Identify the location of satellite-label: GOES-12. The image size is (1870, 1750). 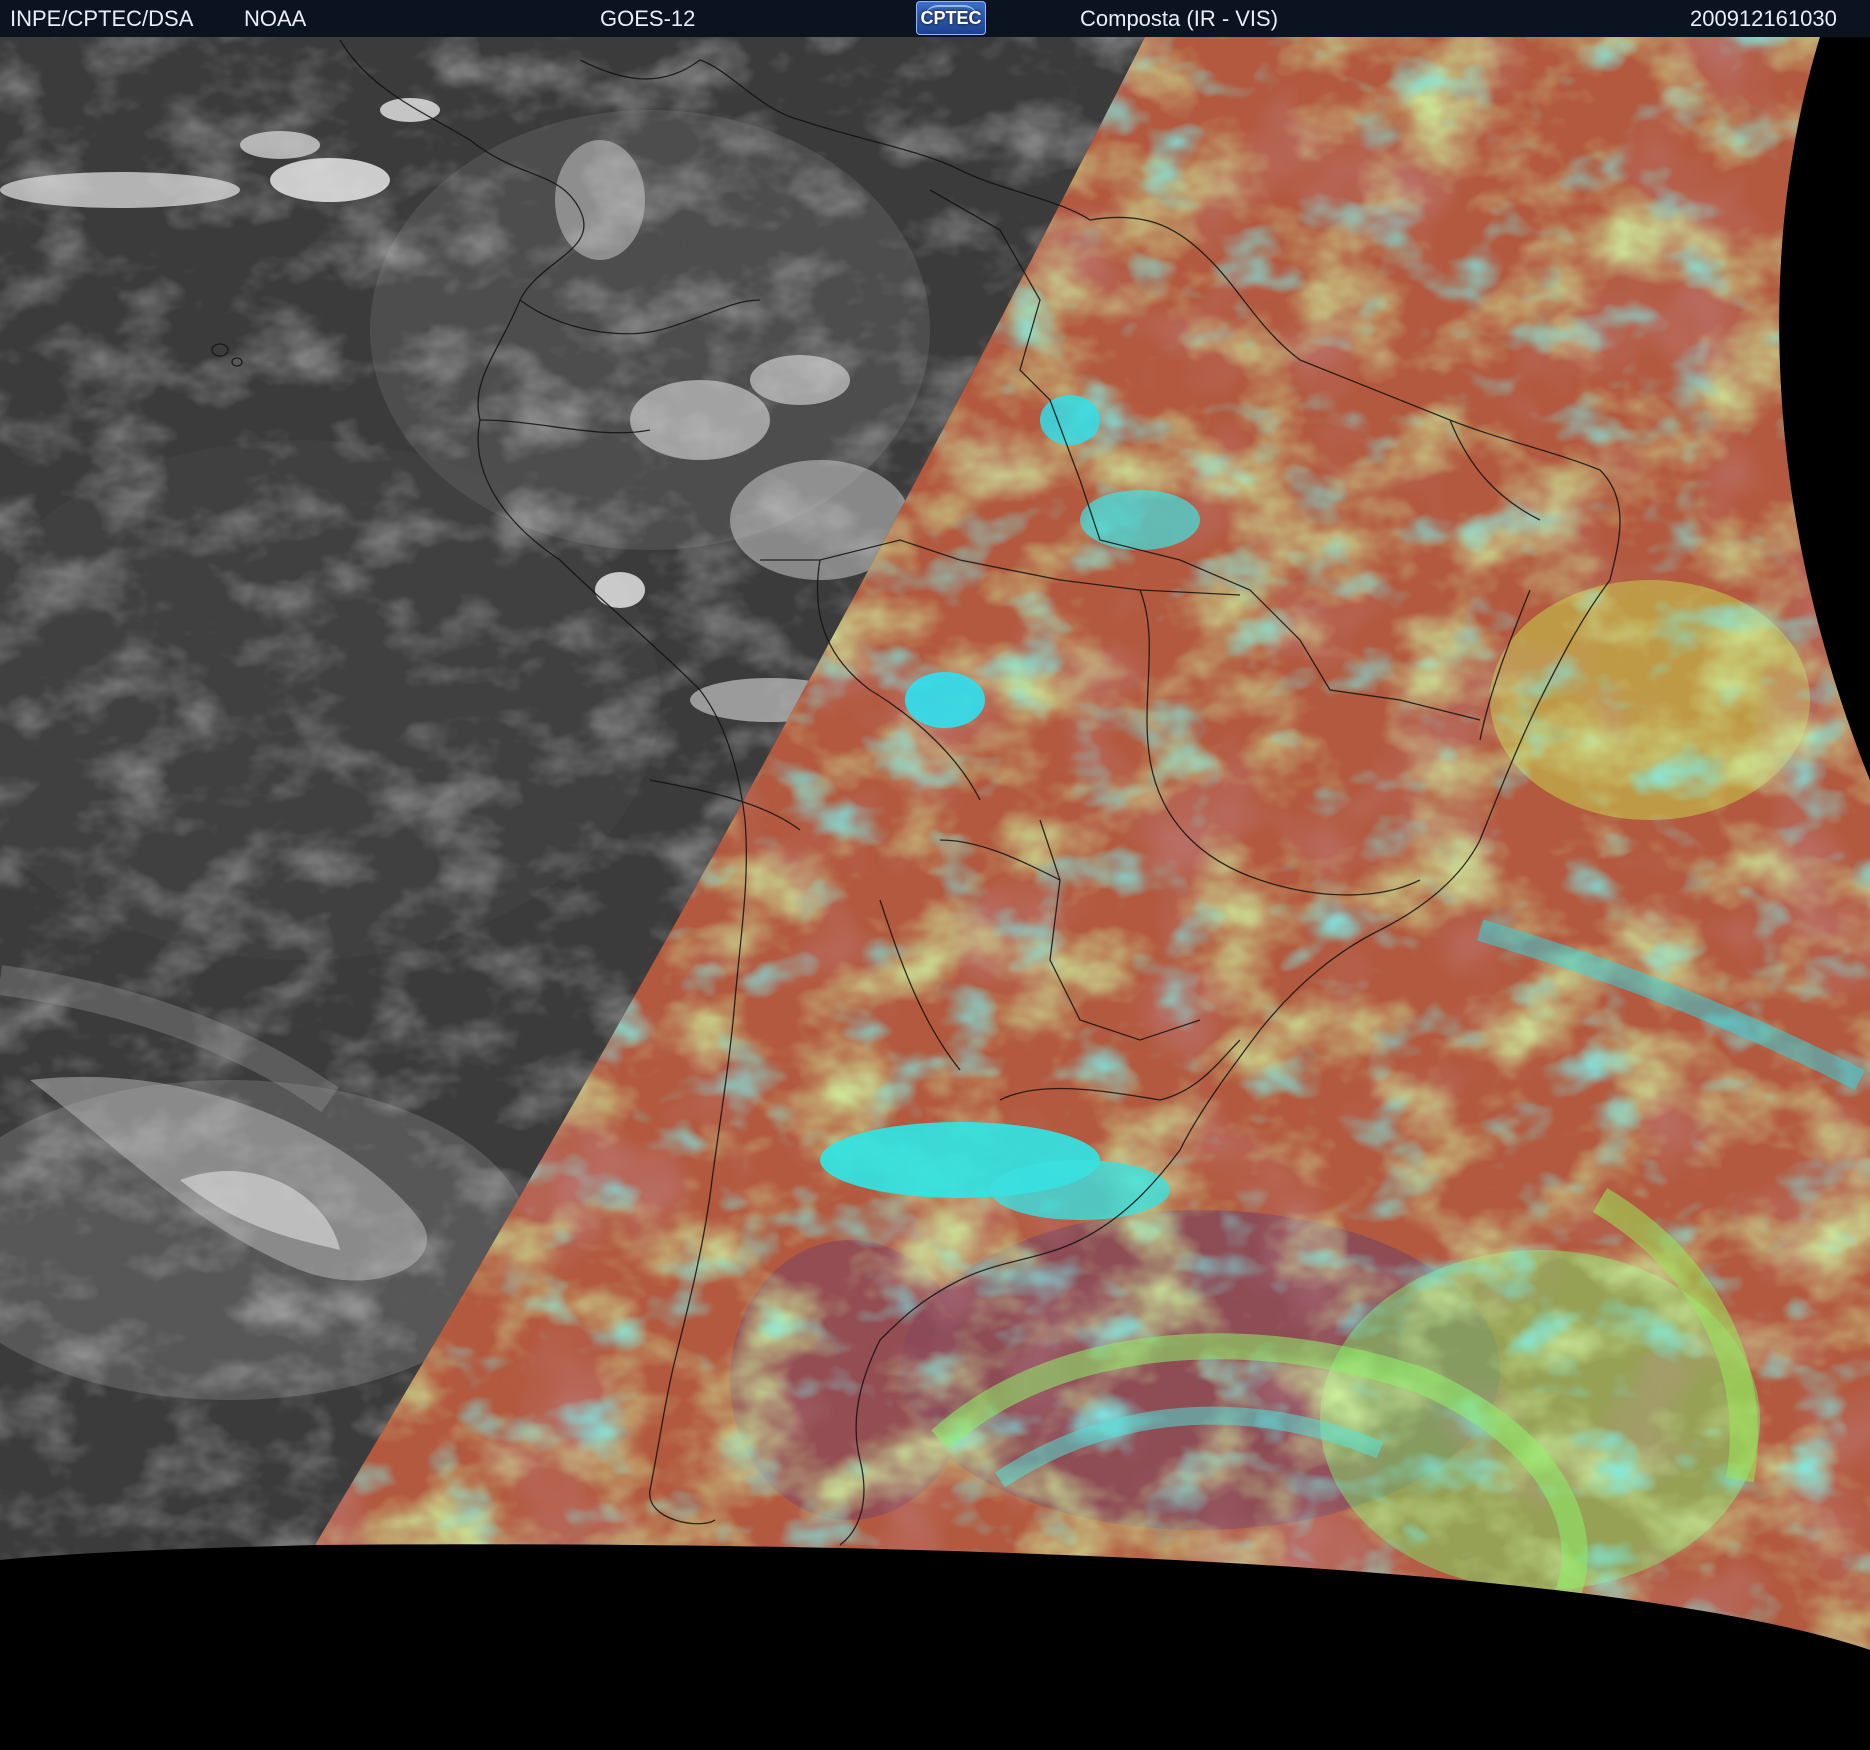
(648, 18).